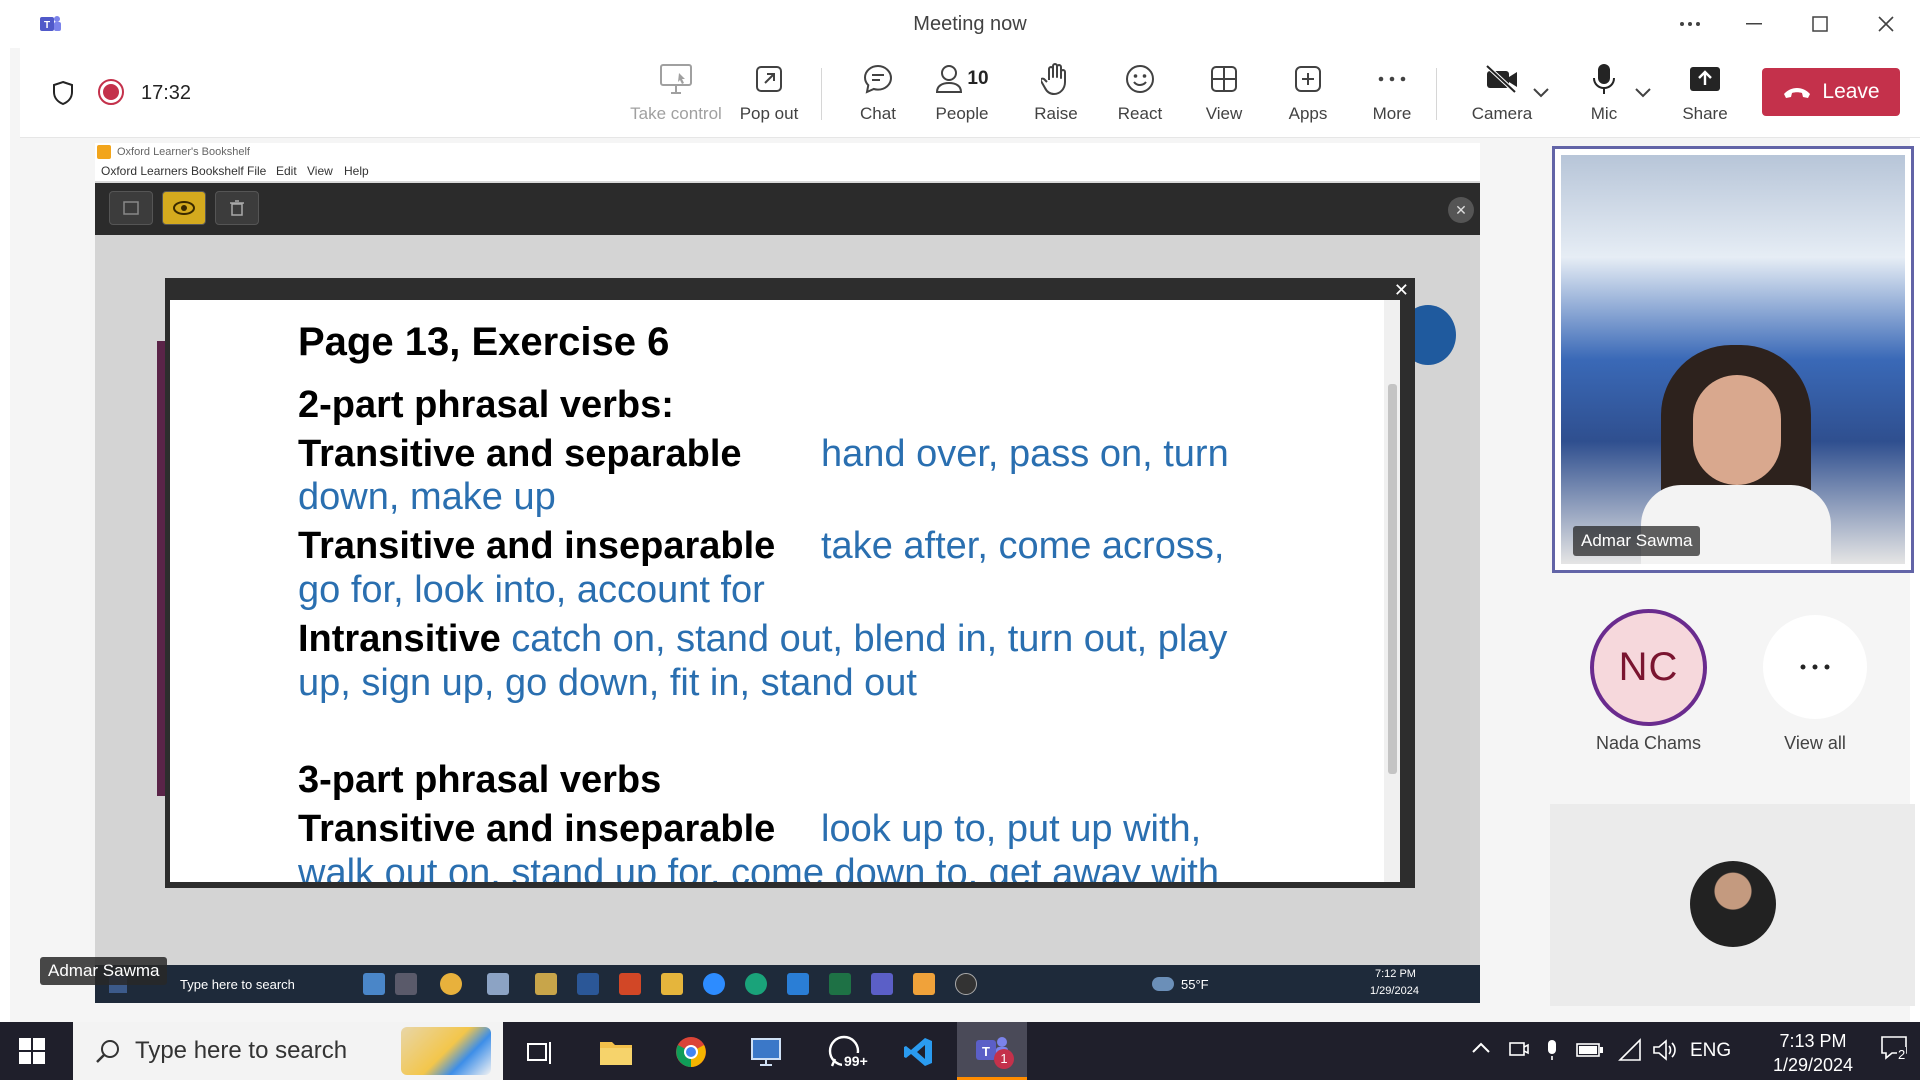  I want to click on take-control-icon, so click(676, 79).